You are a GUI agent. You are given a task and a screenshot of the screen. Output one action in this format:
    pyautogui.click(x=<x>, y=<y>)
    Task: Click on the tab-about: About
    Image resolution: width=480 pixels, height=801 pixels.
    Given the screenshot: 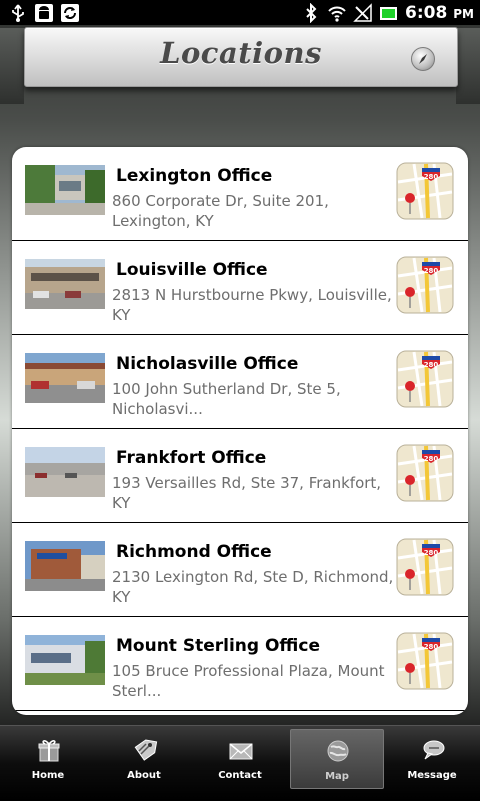 What is the action you would take?
    pyautogui.click(x=144, y=758)
    